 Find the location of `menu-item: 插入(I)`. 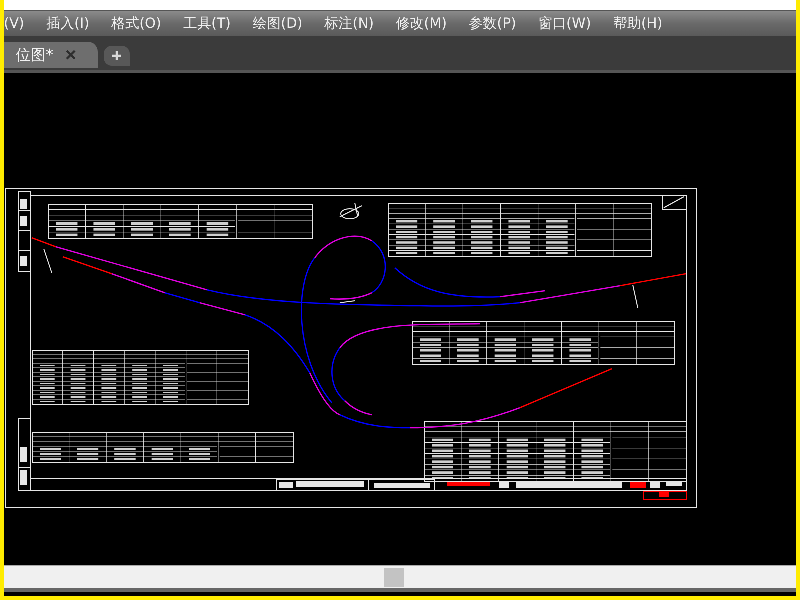

menu-item: 插入(I) is located at coordinates (68, 23).